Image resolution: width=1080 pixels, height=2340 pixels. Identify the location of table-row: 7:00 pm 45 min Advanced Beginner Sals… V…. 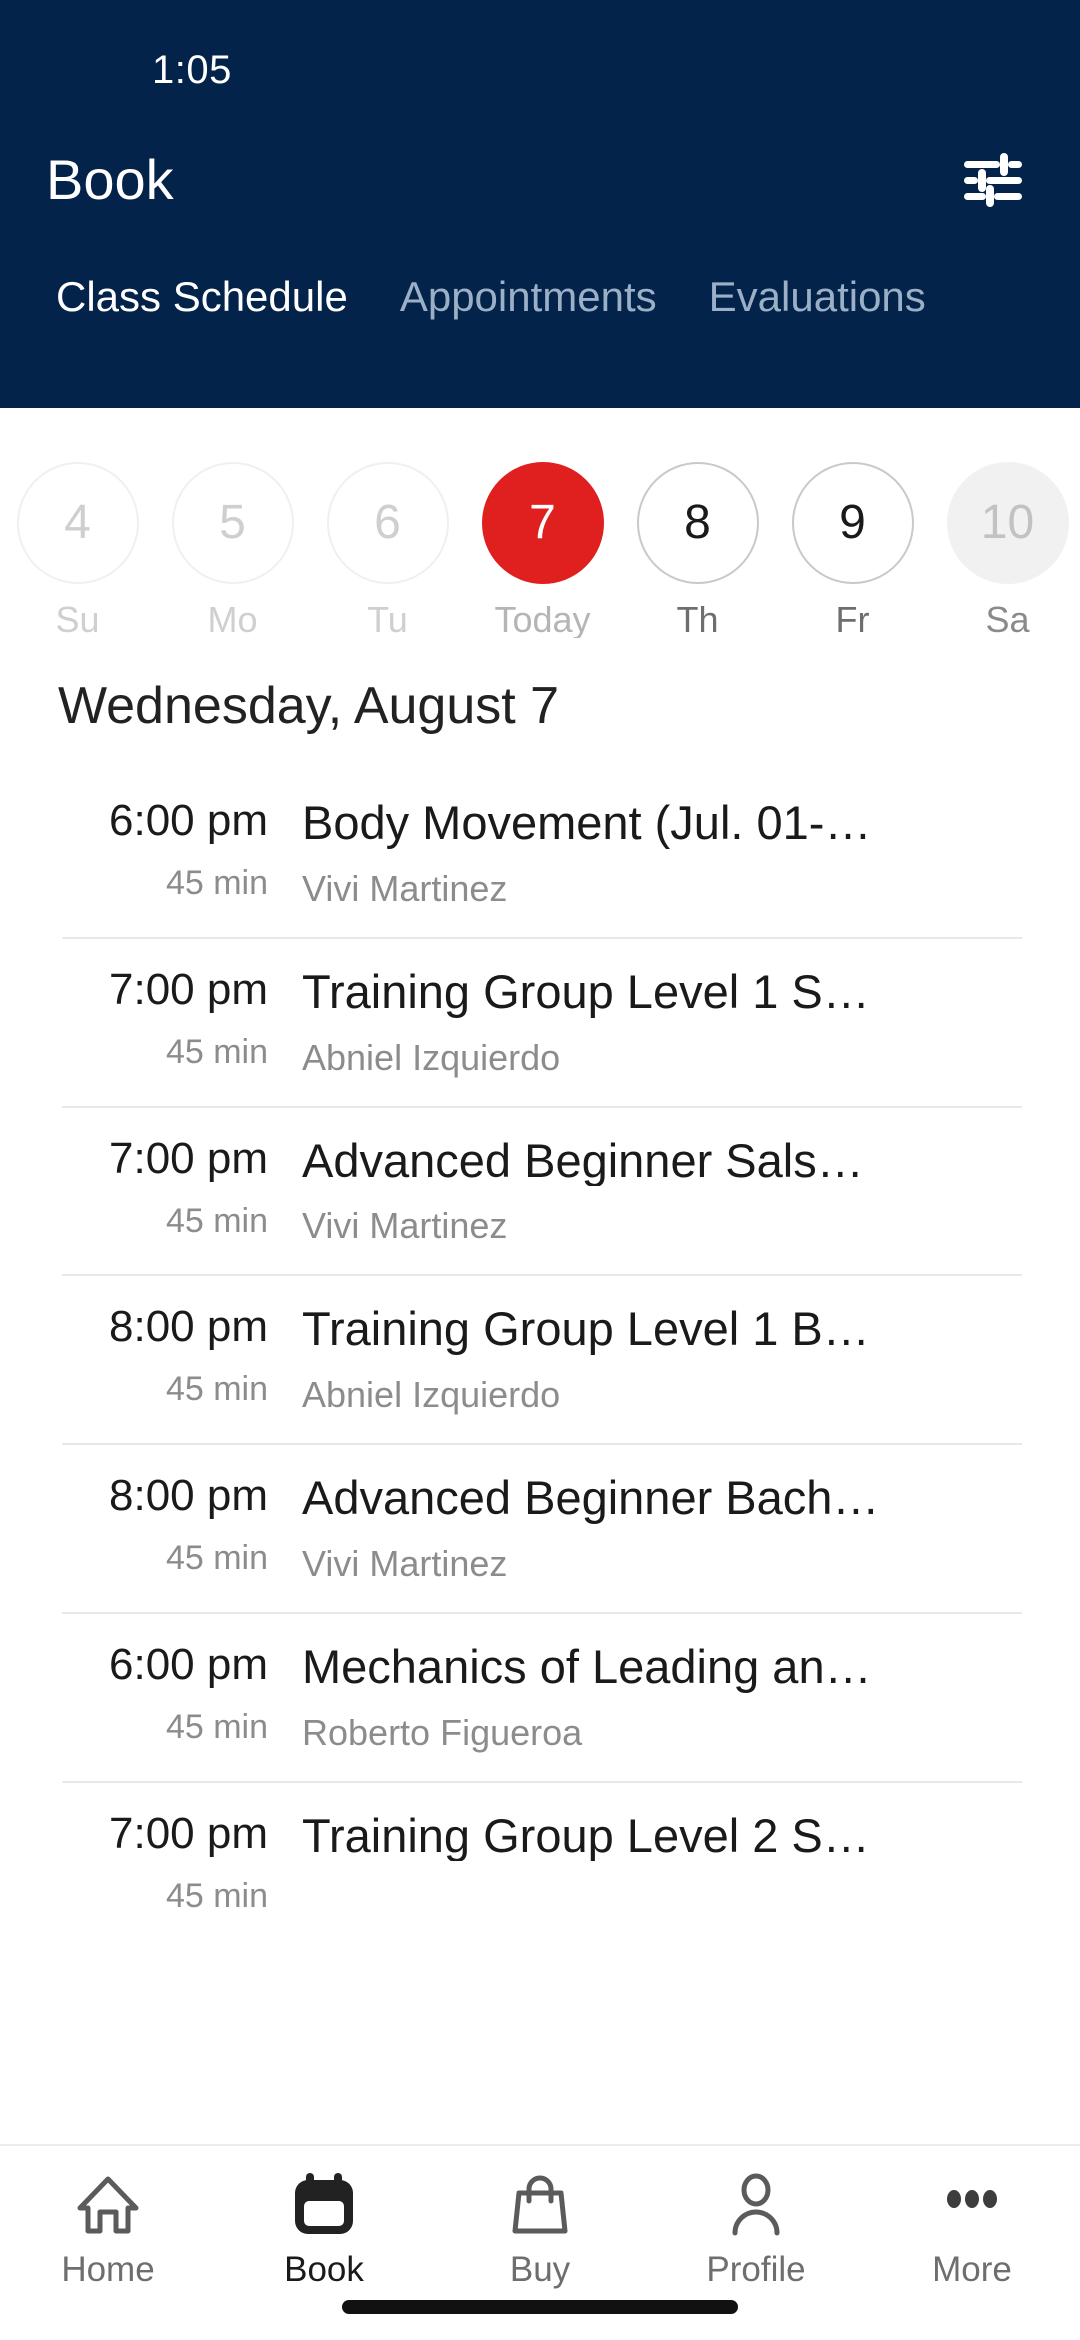
(540, 1190).